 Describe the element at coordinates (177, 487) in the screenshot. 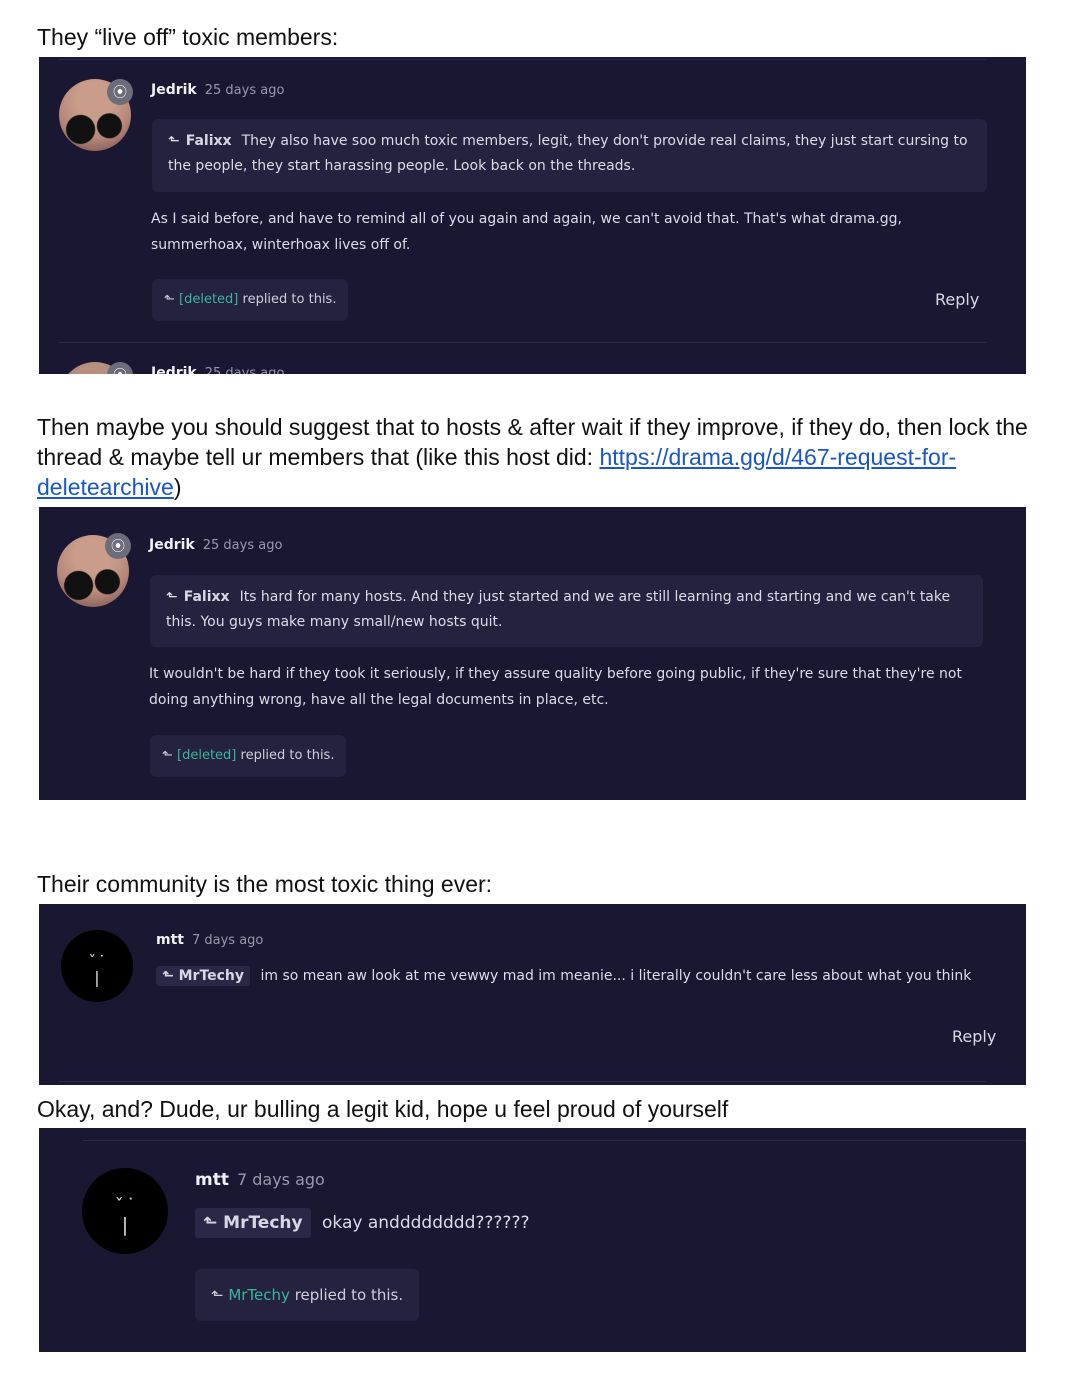

I see `caption-end: )` at that location.